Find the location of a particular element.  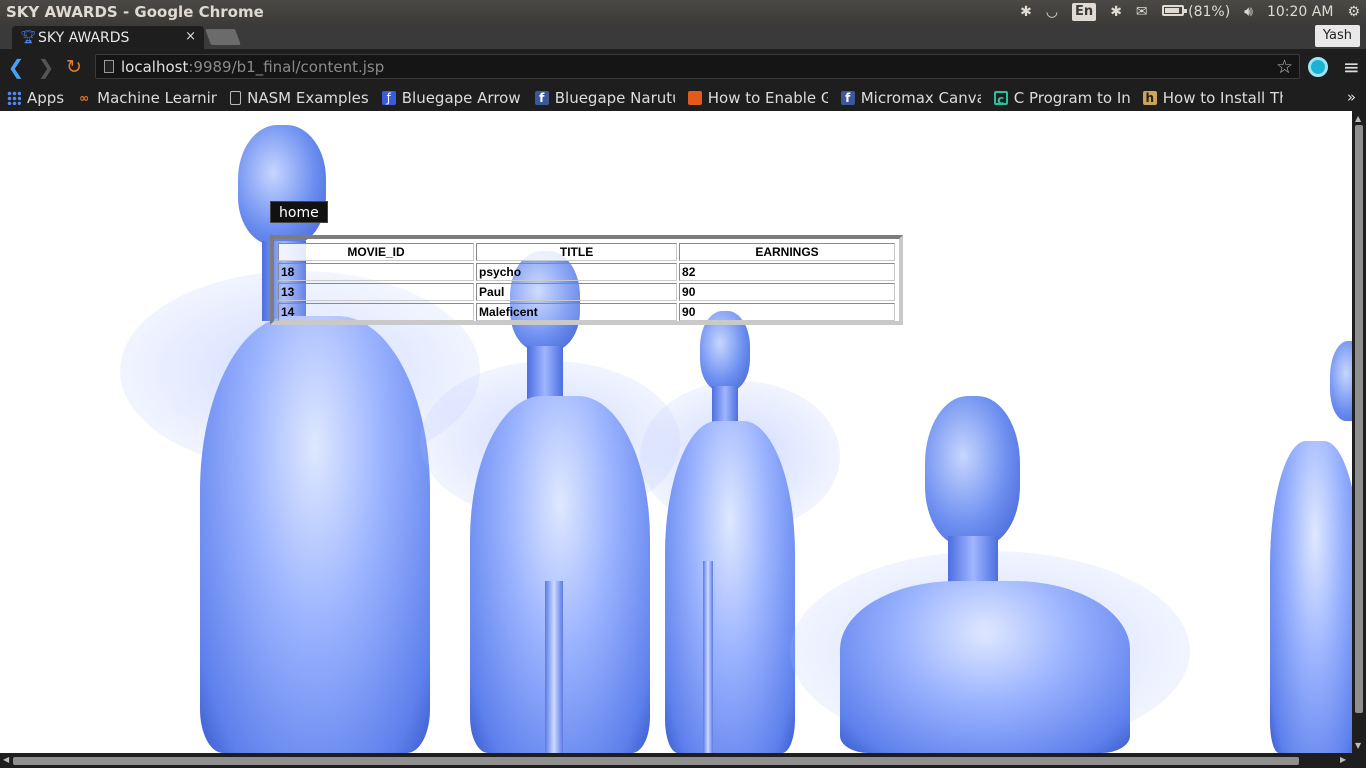

forward-button: ❯ is located at coordinates (46, 67).